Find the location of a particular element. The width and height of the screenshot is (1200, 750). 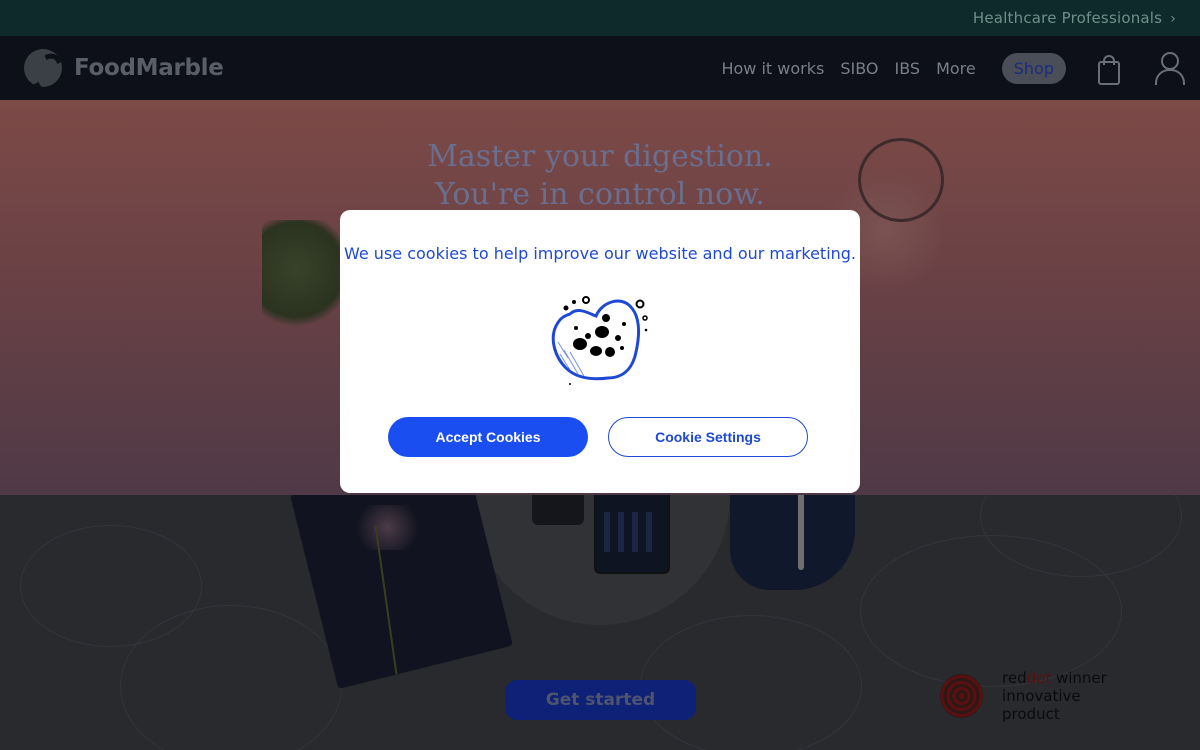

cookie-illustration-icon is located at coordinates (599, 340).